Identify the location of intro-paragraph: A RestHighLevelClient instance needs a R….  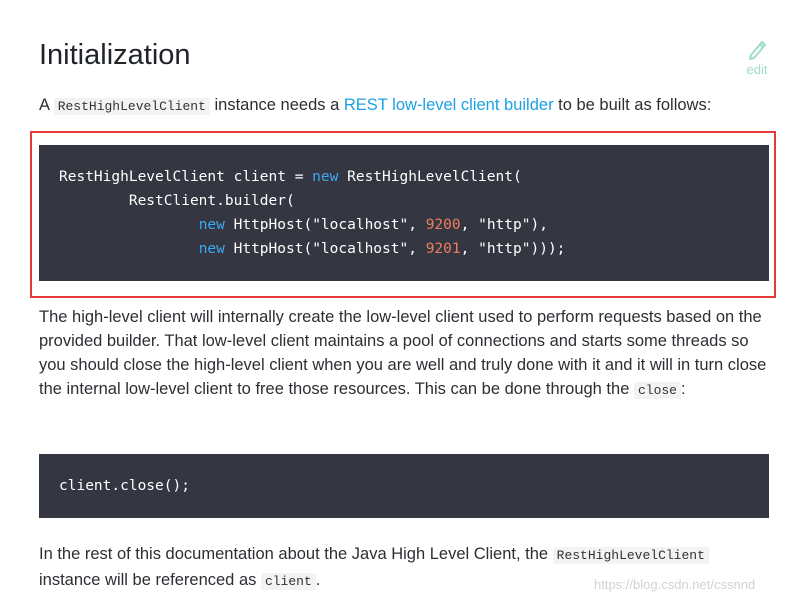
(409, 106).